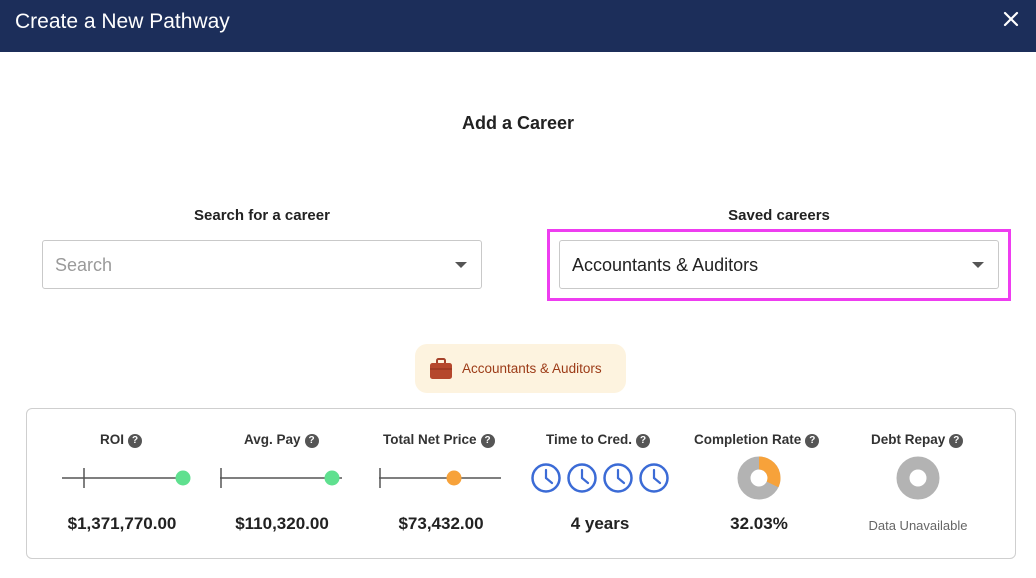 The width and height of the screenshot is (1036, 578). I want to click on avg-pay-value: $110,320.00, so click(282, 523).